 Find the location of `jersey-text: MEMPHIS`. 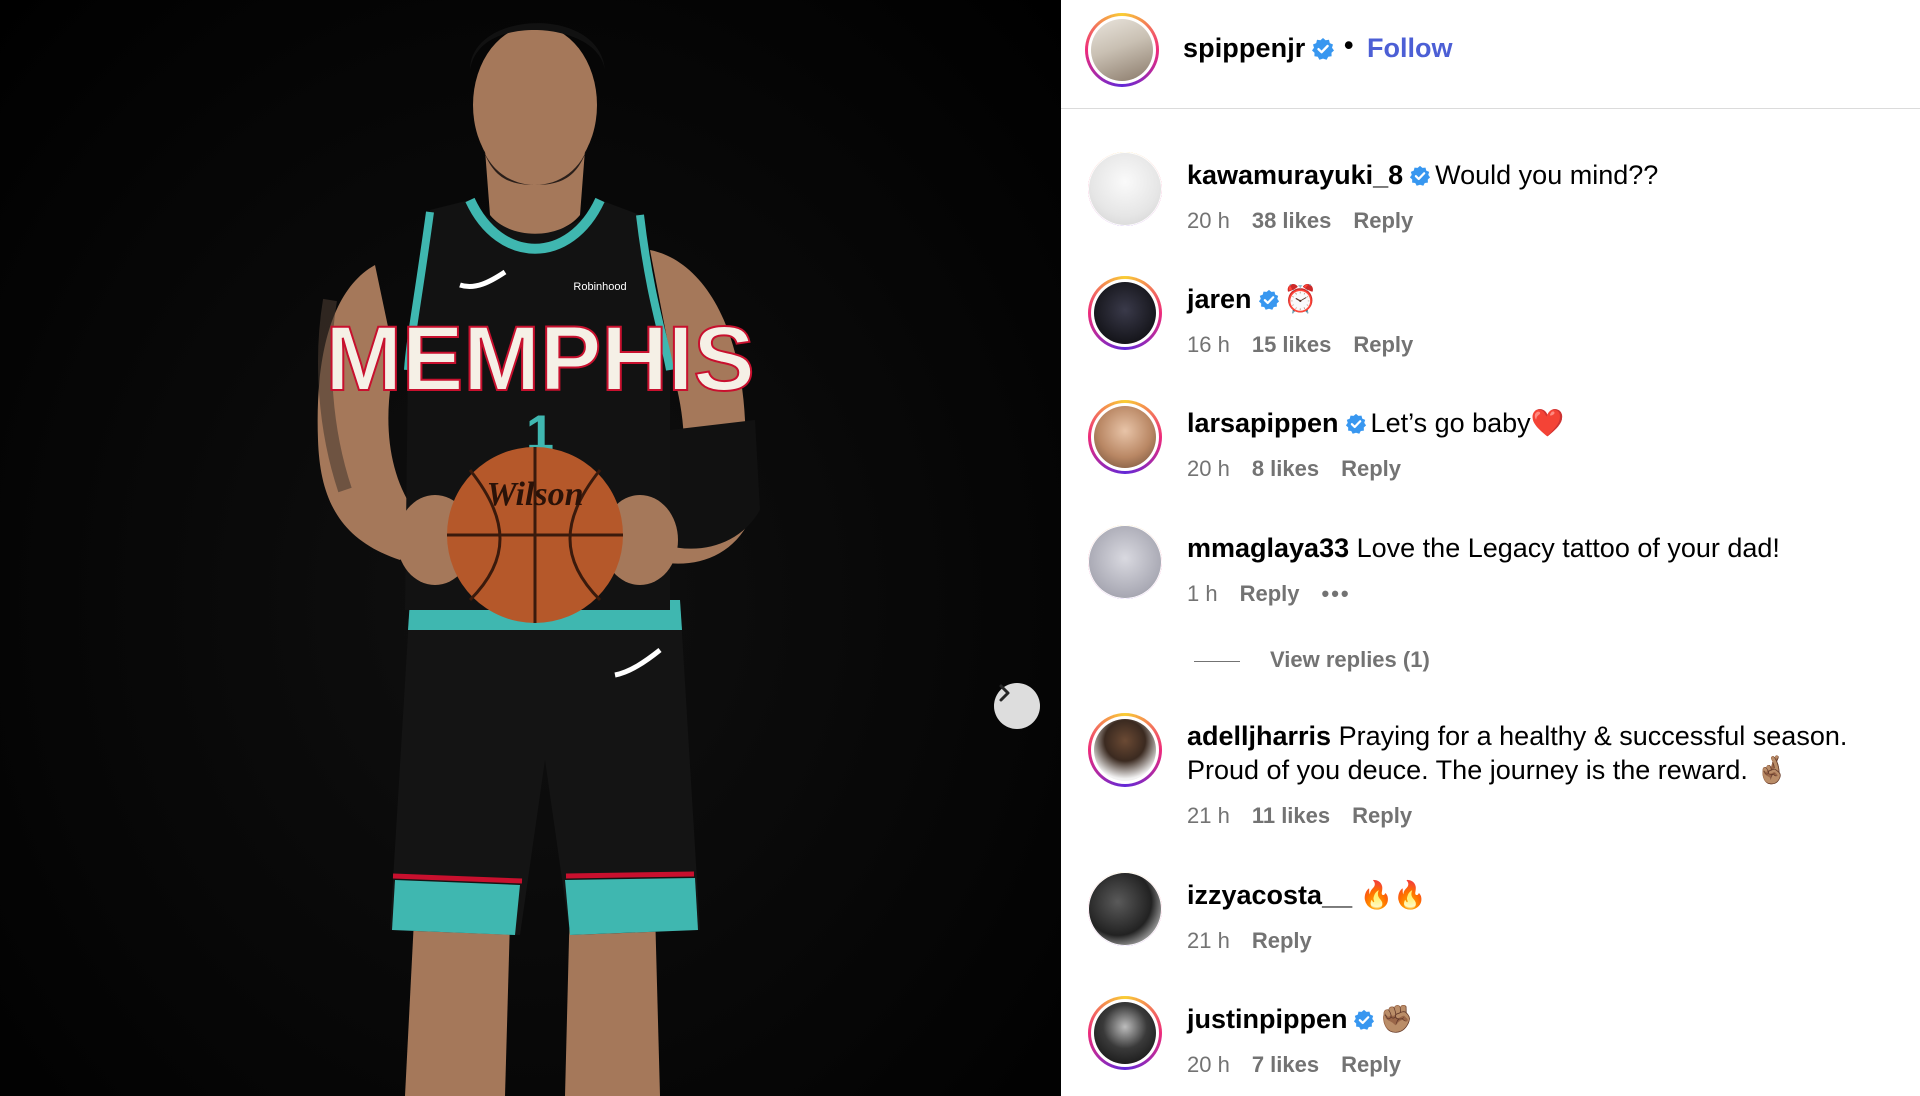

jersey-text: MEMPHIS is located at coordinates (539, 359).